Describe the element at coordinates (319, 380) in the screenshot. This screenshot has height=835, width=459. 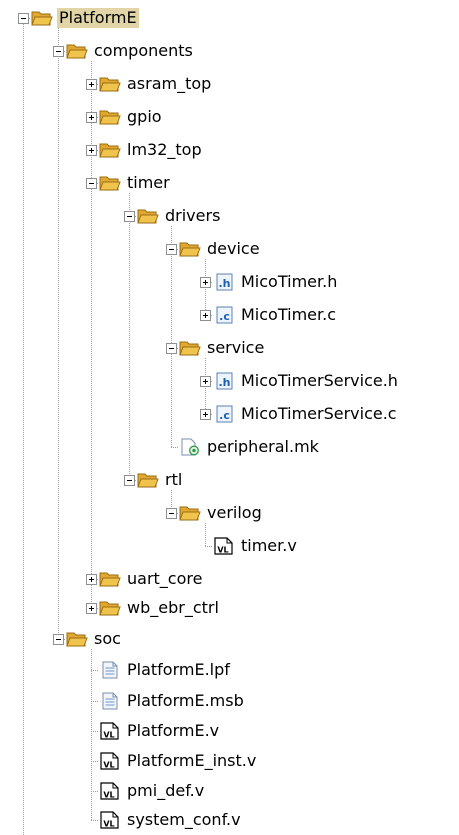
I see `tree-item-label: MicoTimerService.h` at that location.